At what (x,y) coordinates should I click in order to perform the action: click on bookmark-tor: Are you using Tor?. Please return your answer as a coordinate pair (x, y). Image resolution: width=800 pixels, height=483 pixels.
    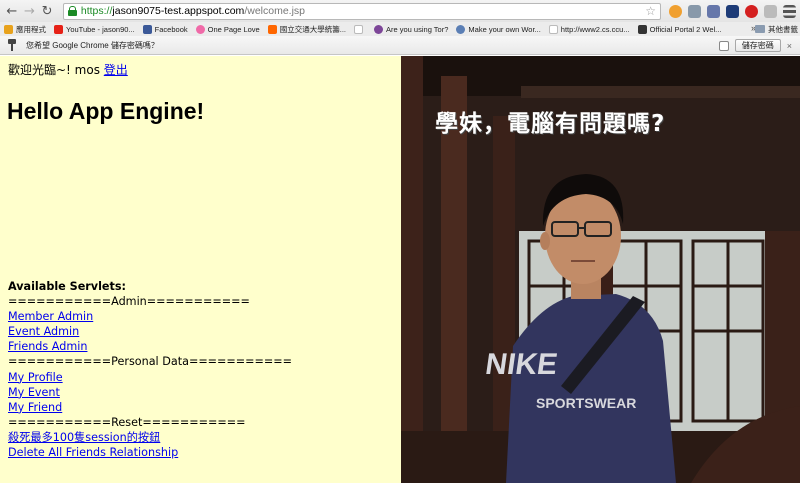
    Looking at the image, I should click on (411, 29).